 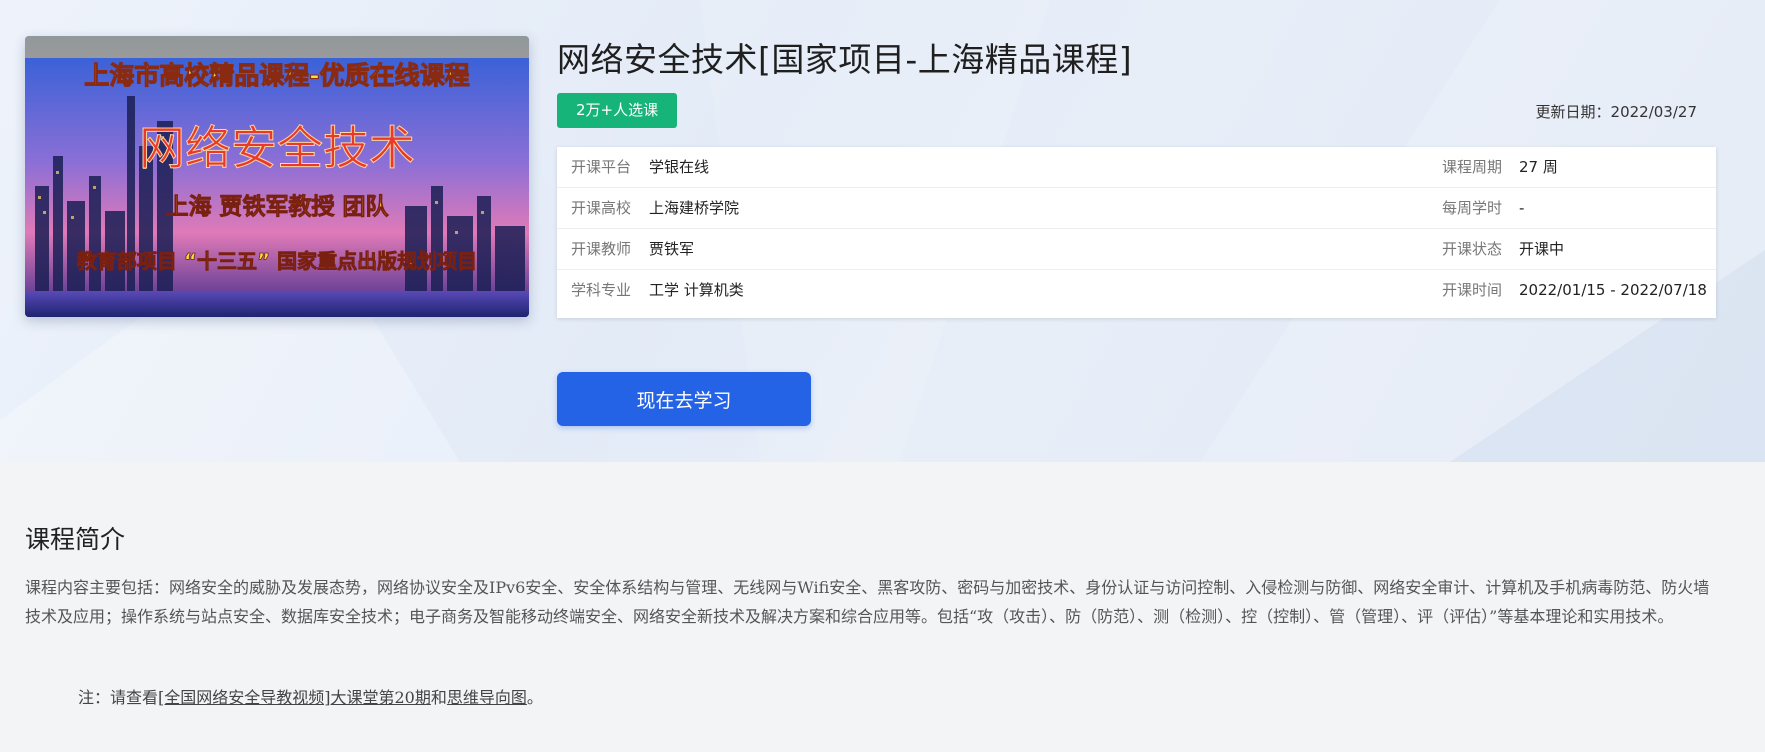 What do you see at coordinates (601, 208) in the screenshot?
I see `info-label: 开课高校` at bounding box center [601, 208].